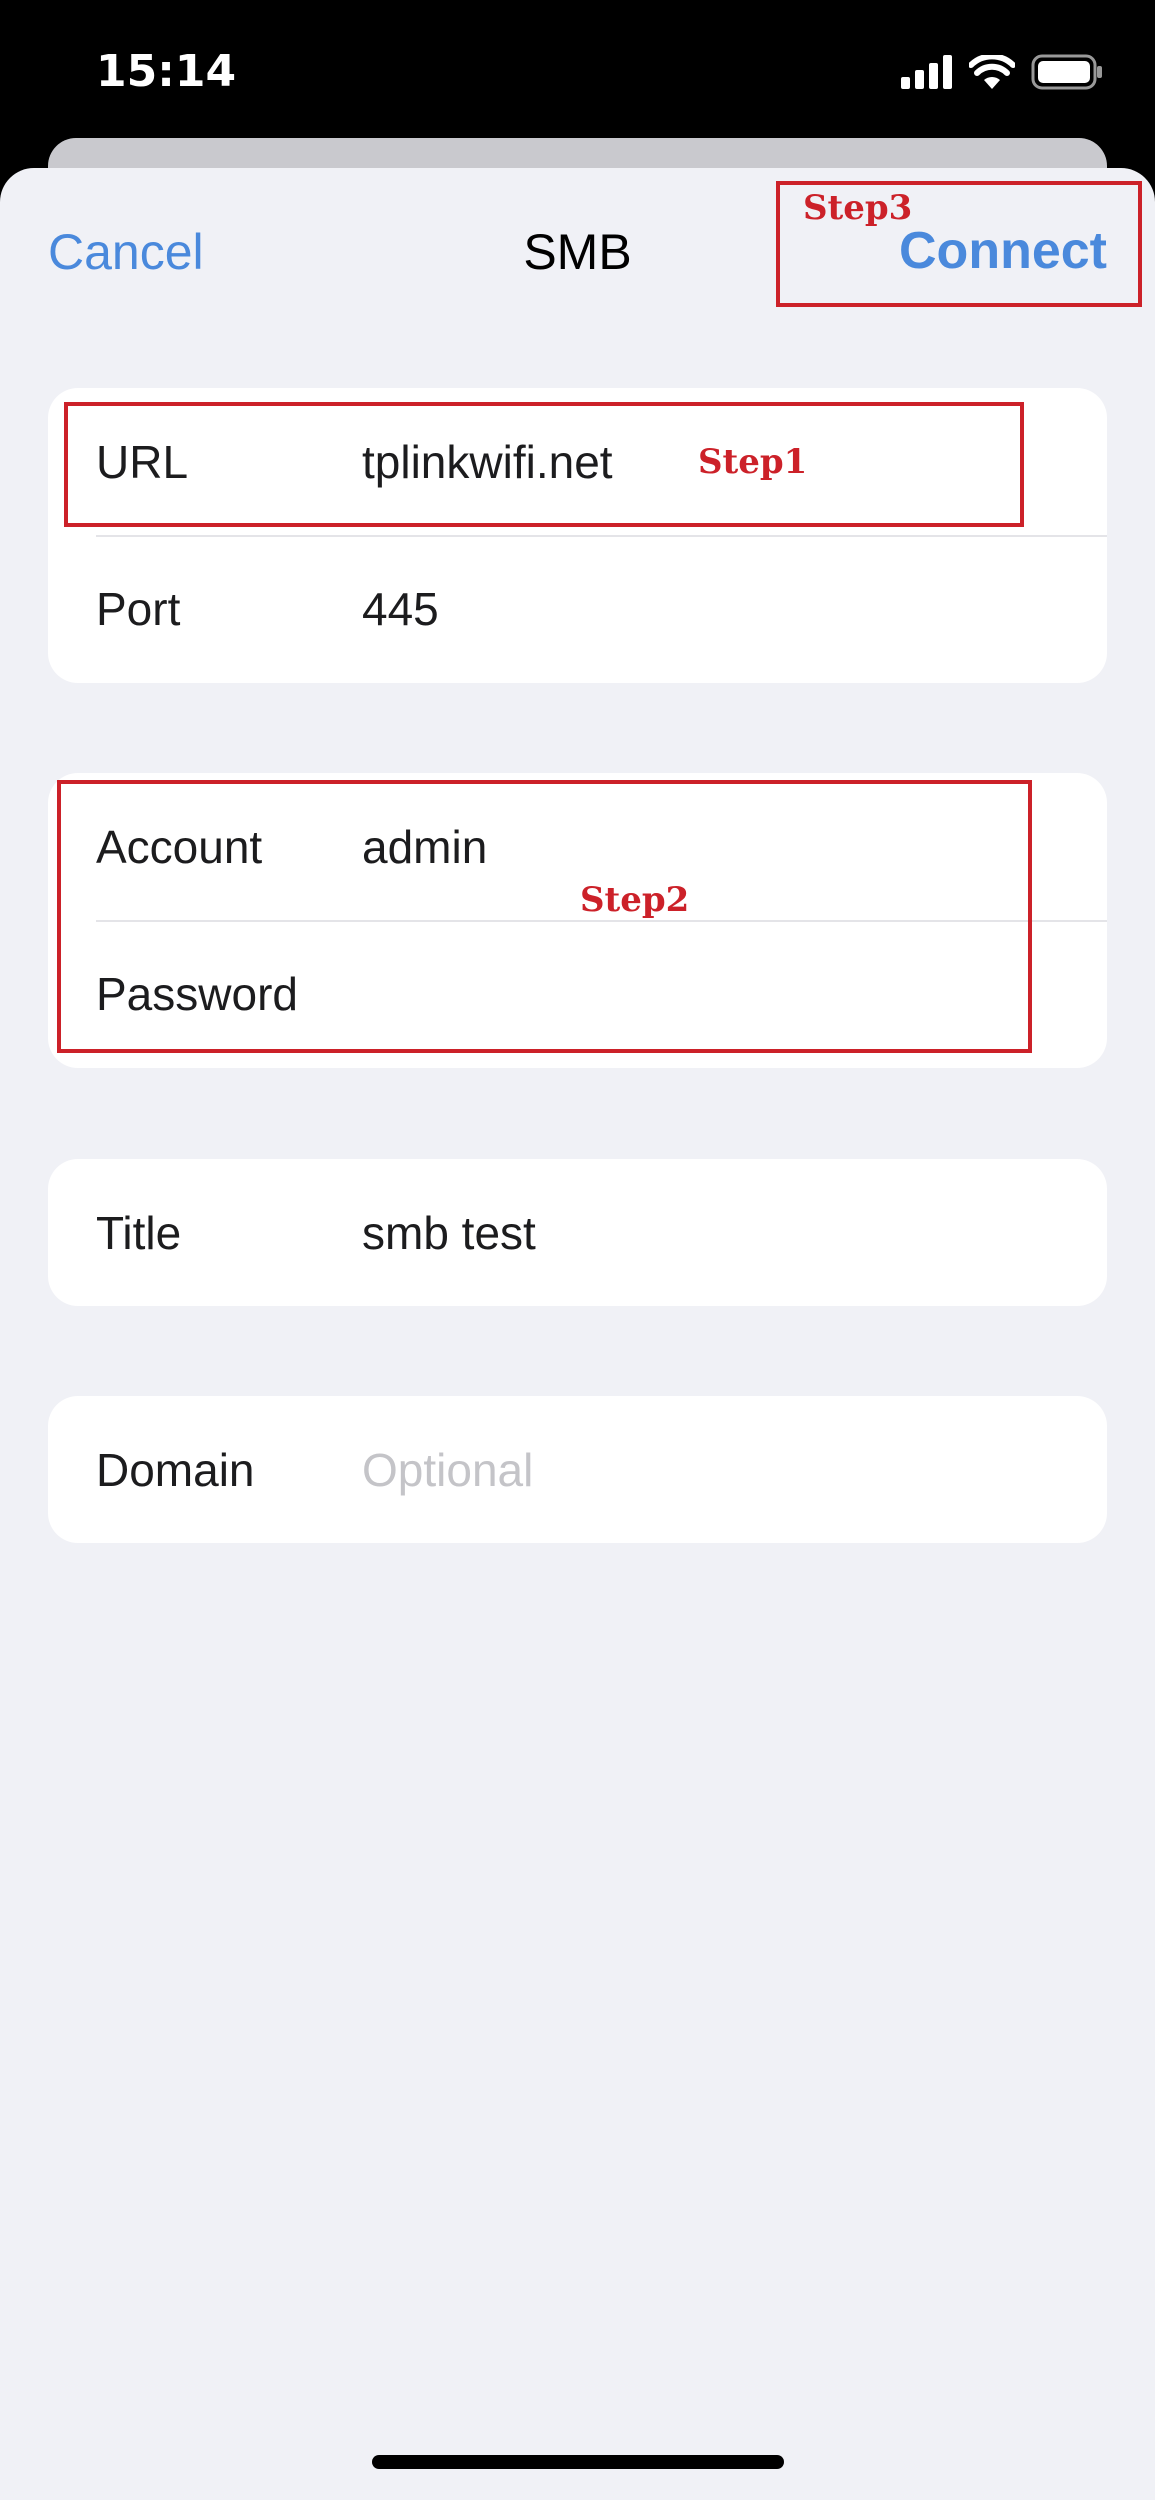 The height and width of the screenshot is (2500, 1155). I want to click on port-row: Port, so click(577, 608).